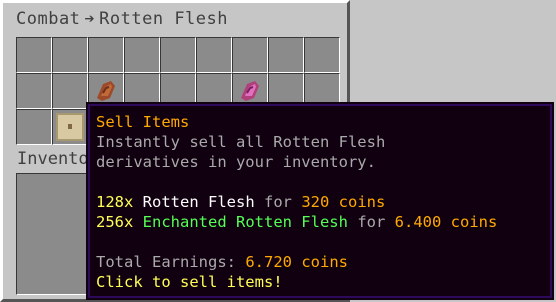 This screenshot has width=556, height=302. What do you see at coordinates (106, 91) in the screenshot?
I see `rotten-flesh-icon` at bounding box center [106, 91].